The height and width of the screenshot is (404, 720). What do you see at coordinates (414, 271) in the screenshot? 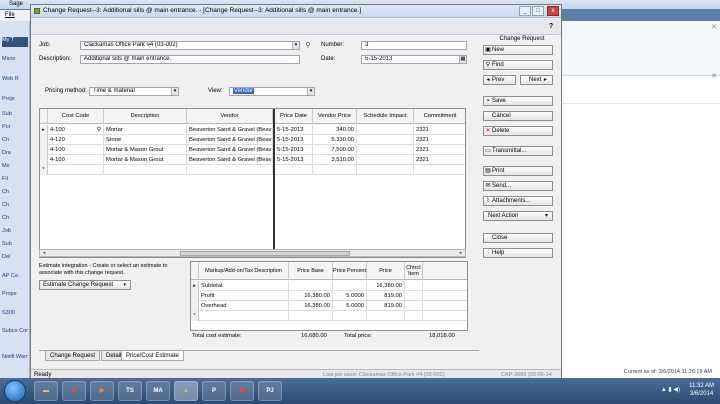
I see `col-contract-item: Chtrct Item` at bounding box center [414, 271].